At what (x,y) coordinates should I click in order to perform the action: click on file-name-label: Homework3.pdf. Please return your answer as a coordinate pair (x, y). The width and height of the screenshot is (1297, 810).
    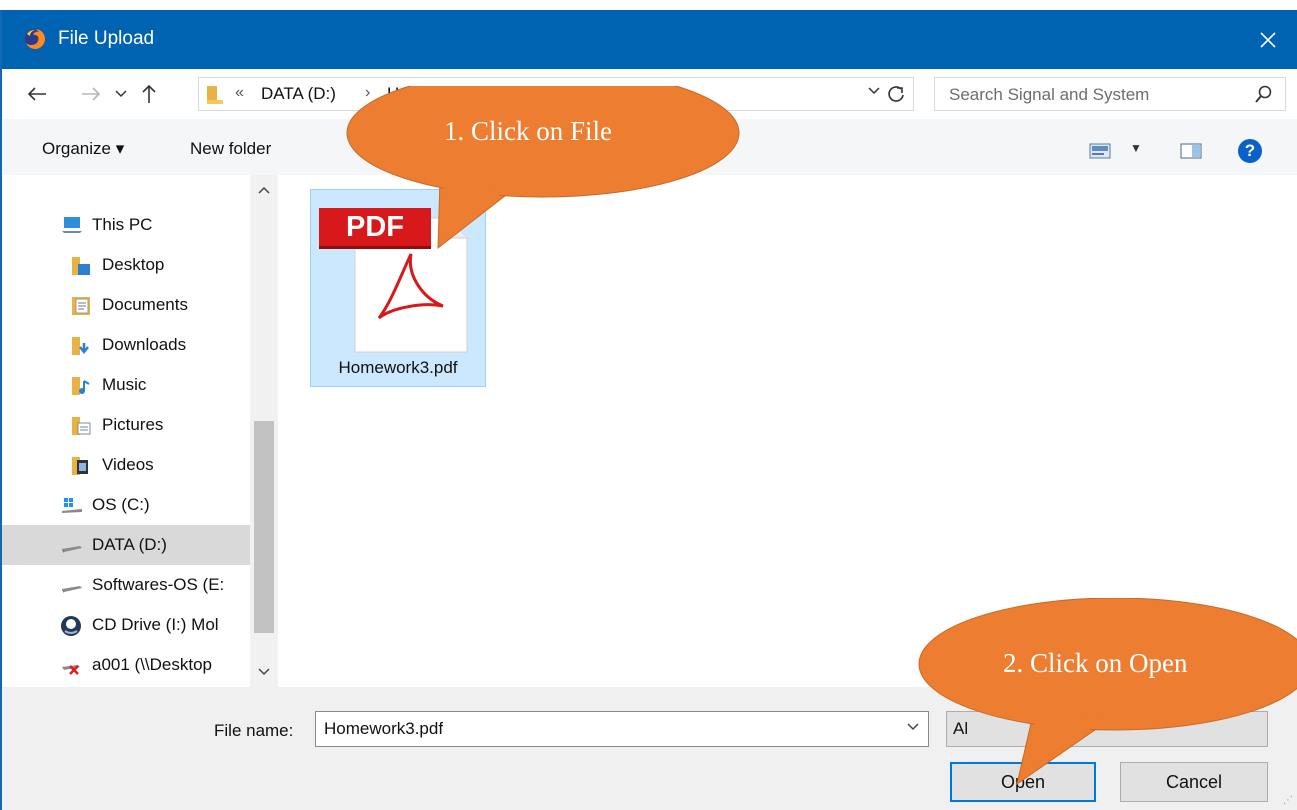
    Looking at the image, I should click on (398, 367).